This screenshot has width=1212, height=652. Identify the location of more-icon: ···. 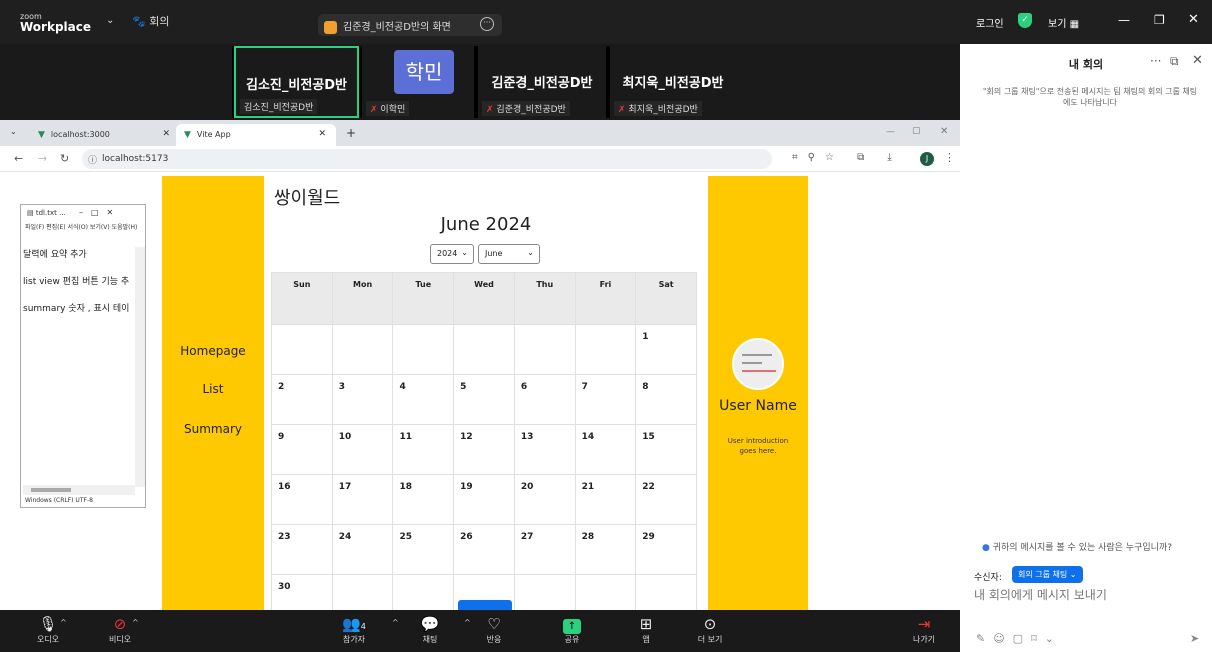
(1155, 61).